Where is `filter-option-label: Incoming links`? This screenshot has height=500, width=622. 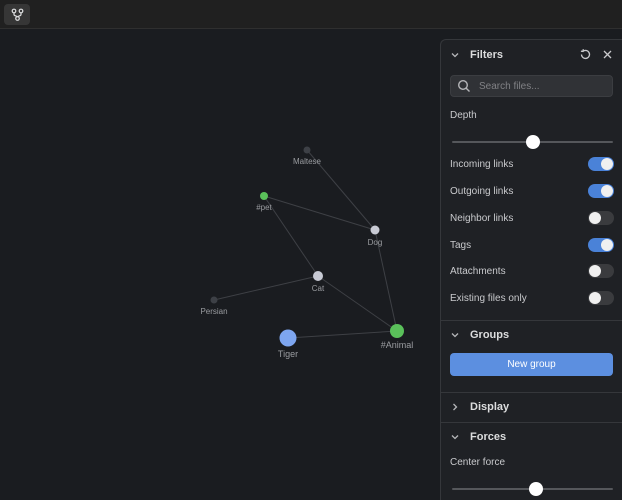
filter-option-label: Incoming links is located at coordinates (482, 164).